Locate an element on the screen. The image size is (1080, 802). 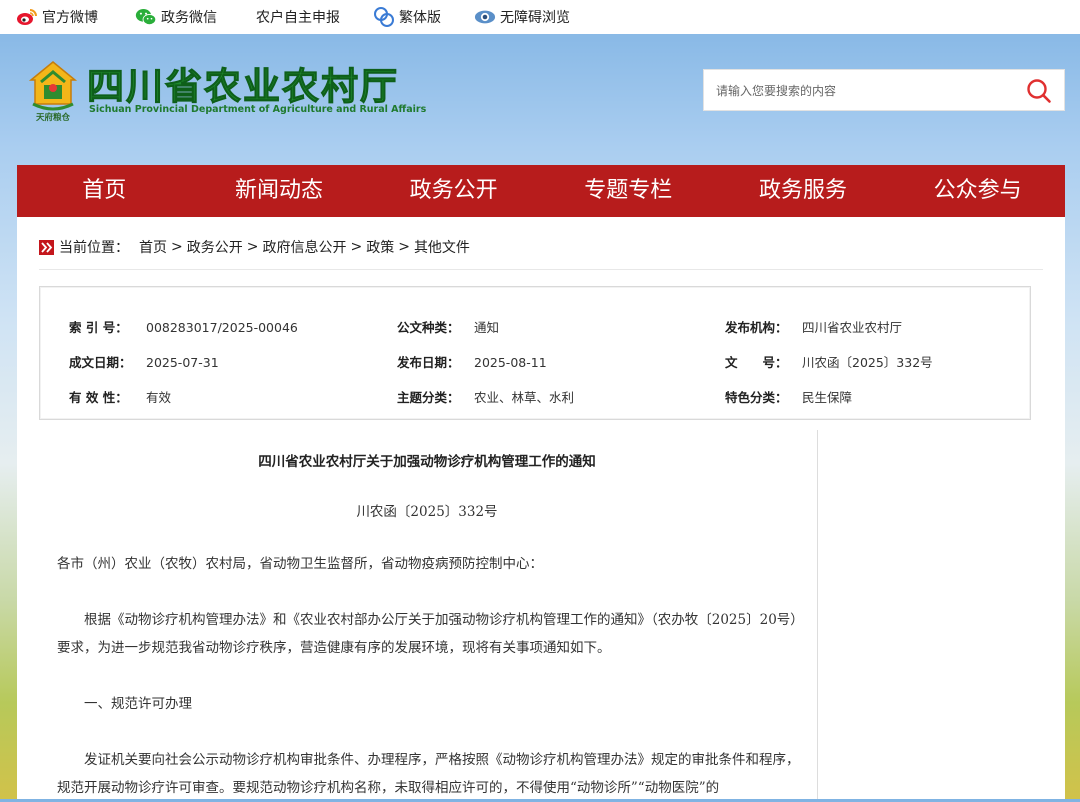
breadcrumb-item-gov-info: 政府信息公开 is located at coordinates (304, 247).